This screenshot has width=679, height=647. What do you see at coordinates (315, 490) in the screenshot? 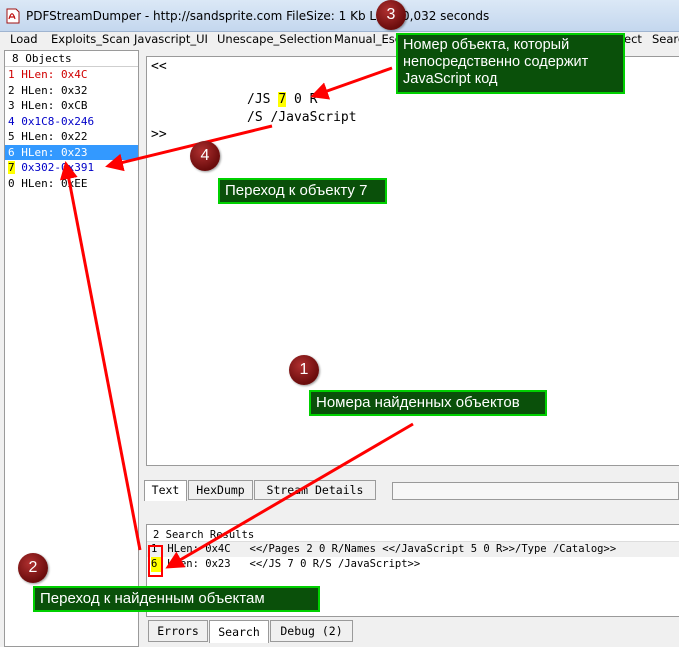
I see `tab-stream-details: Stream Details` at bounding box center [315, 490].